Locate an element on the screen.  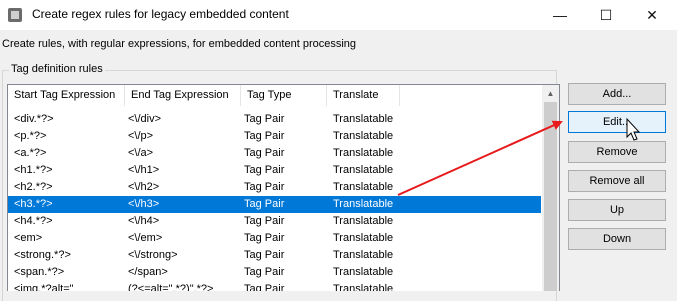
remove-all-button: Remove all is located at coordinates (617, 181).